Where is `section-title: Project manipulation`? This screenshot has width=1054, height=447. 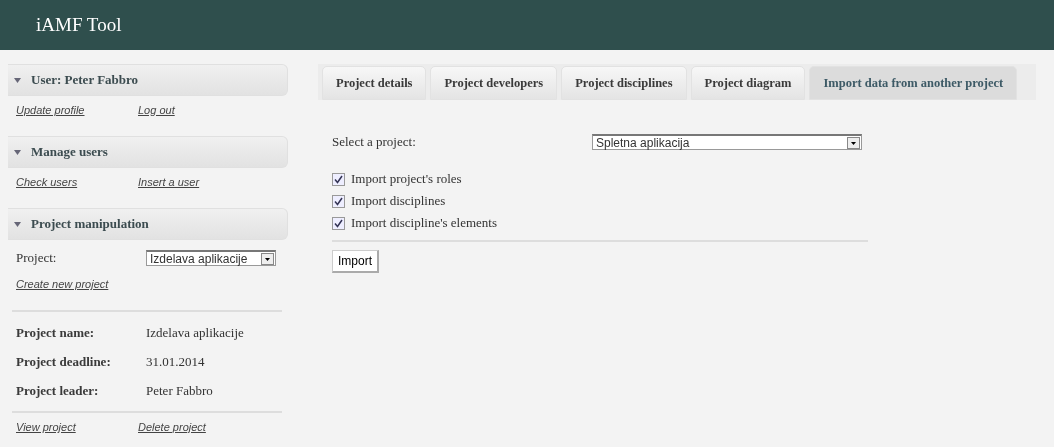 section-title: Project manipulation is located at coordinates (90, 224).